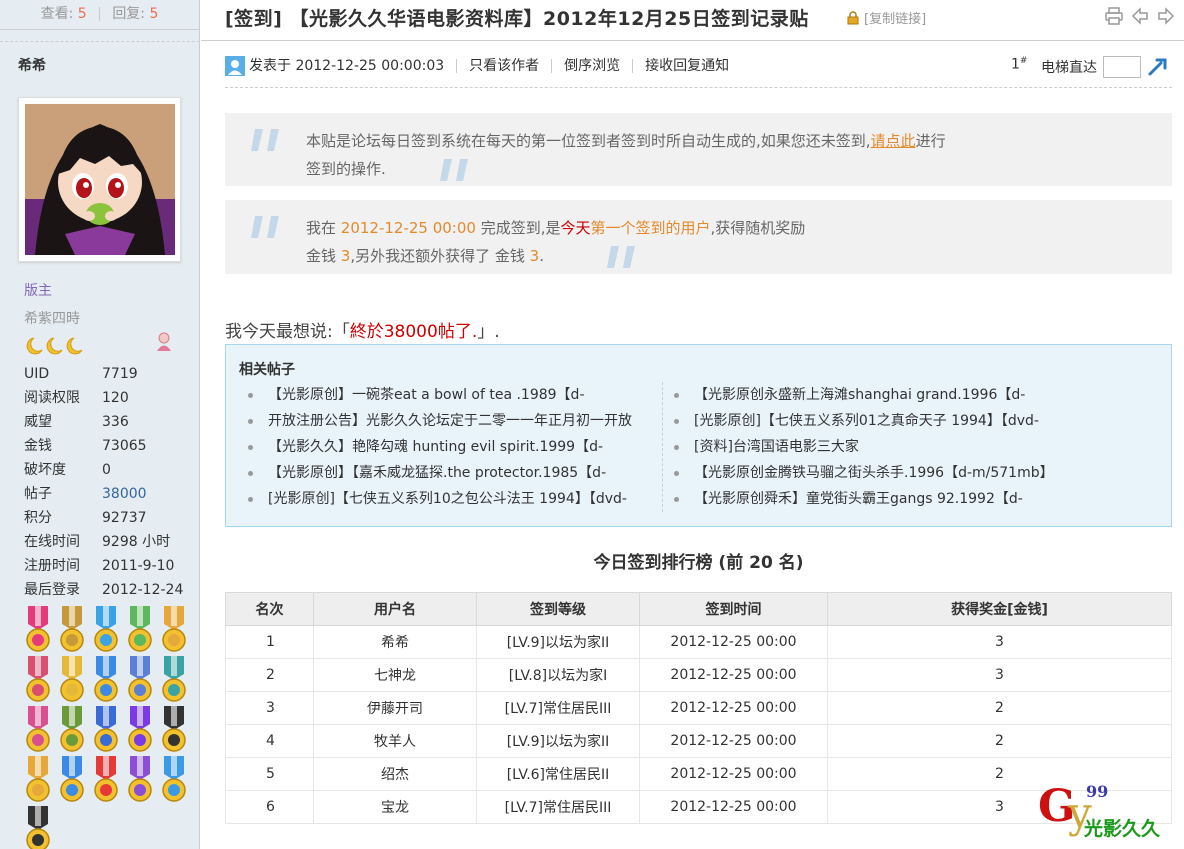 This screenshot has width=1184, height=849. Describe the element at coordinates (698, 675) in the screenshot. I see `table-row: 2 七神龙 [LV.8]以坛为家I 2012-12-25 00:00 3` at that location.